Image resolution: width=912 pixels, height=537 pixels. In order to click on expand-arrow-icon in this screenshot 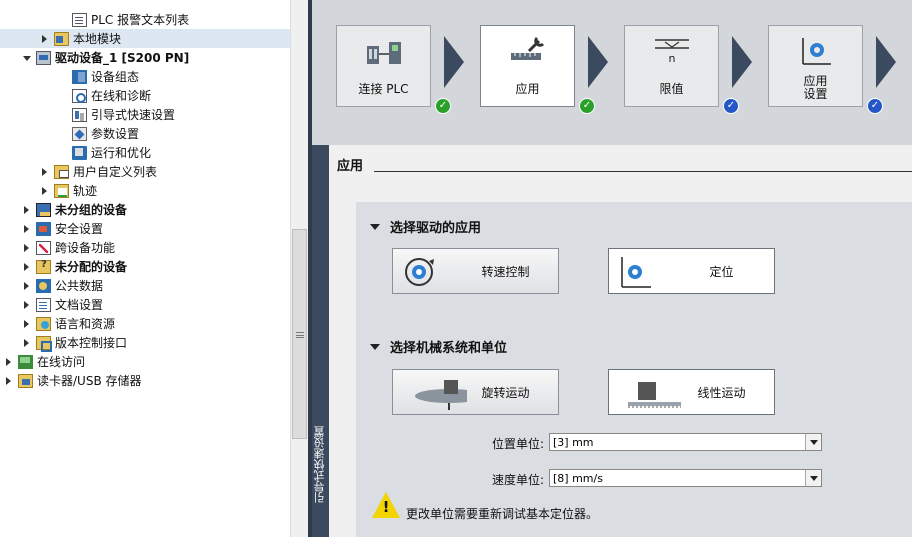, I will do `click(27, 58)`.